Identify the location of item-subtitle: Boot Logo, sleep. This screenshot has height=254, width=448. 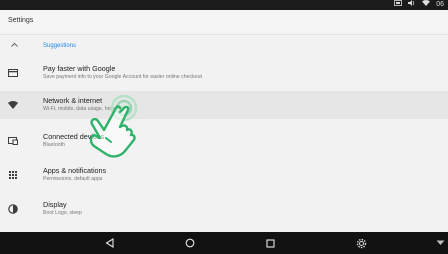
(62, 213).